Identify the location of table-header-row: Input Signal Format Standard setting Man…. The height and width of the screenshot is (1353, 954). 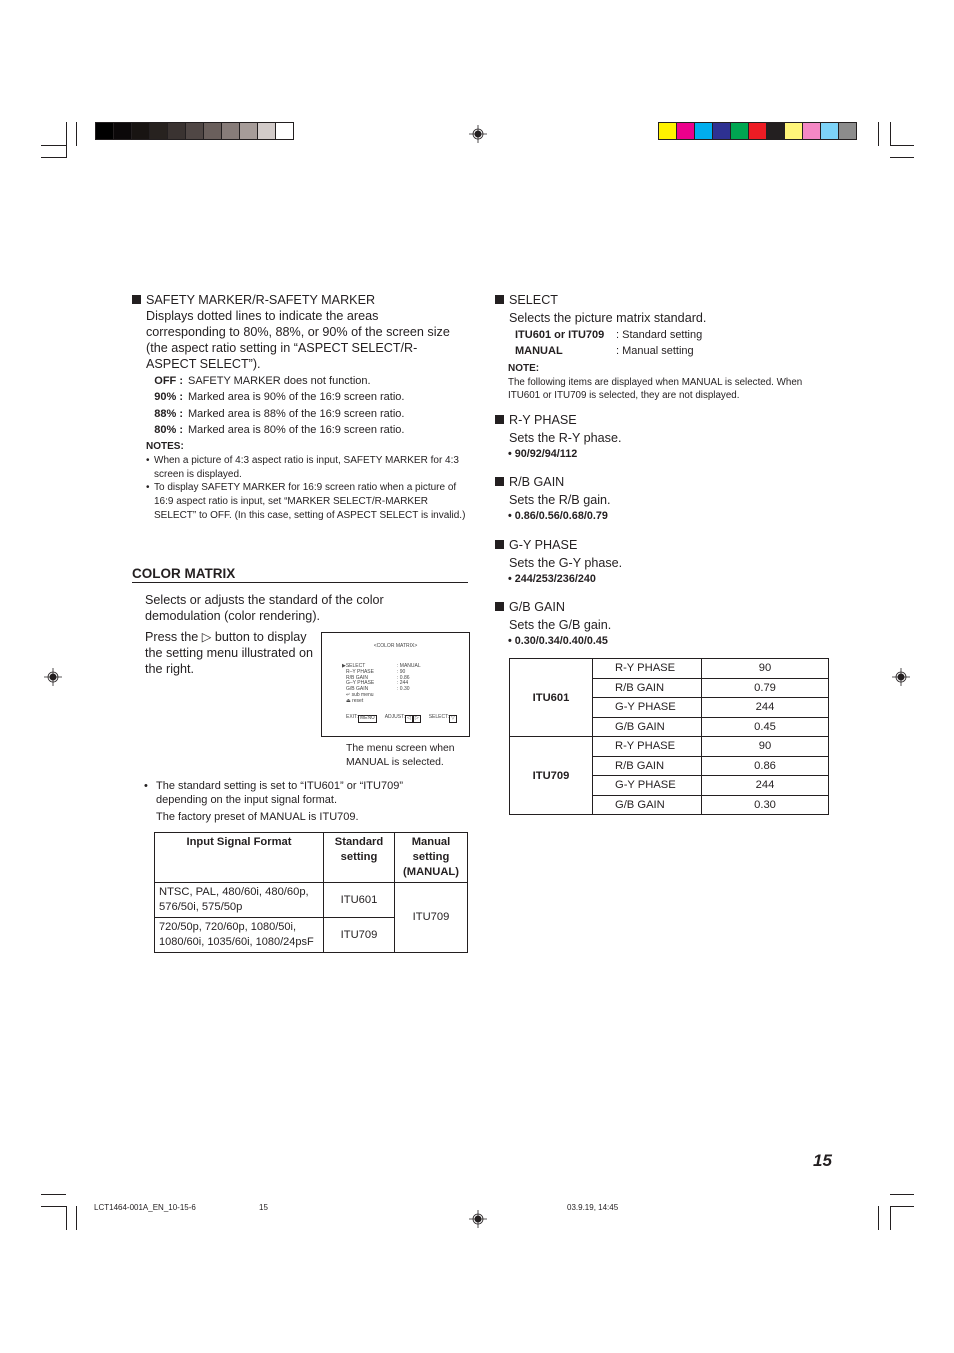
(311, 857).